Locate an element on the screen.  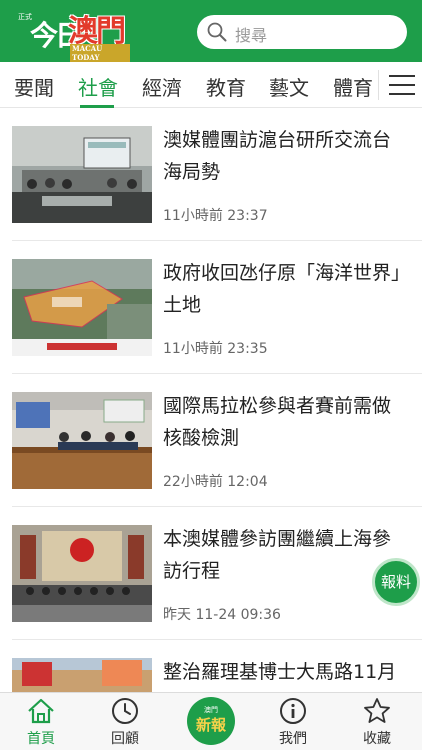
center-big-text: 新報 is located at coordinates (210, 725).